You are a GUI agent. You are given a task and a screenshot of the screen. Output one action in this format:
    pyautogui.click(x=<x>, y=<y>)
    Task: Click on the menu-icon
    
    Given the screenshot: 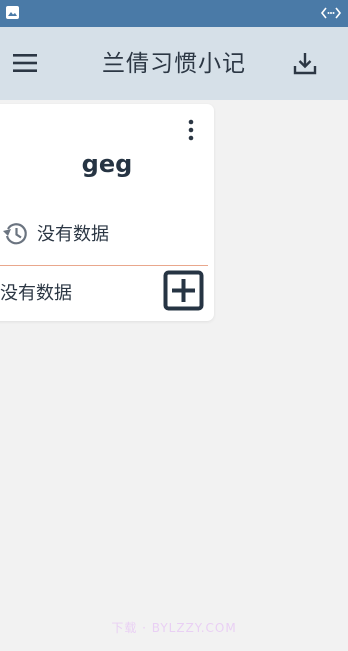 What is the action you would take?
    pyautogui.click(x=25, y=63)
    